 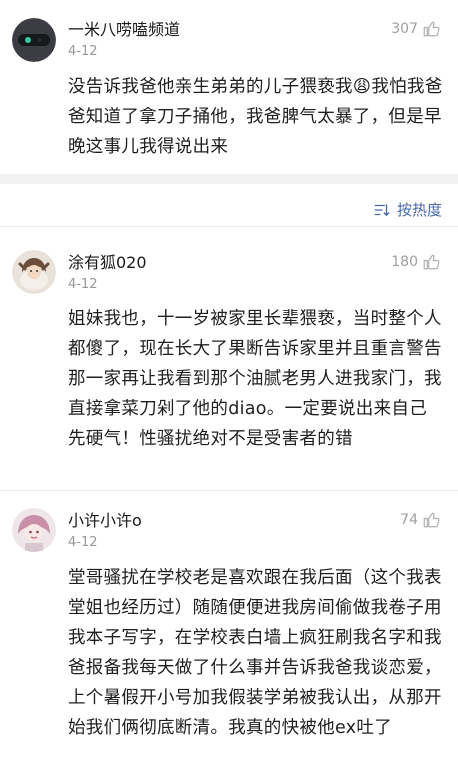 I want to click on sort-icon, so click(x=382, y=209).